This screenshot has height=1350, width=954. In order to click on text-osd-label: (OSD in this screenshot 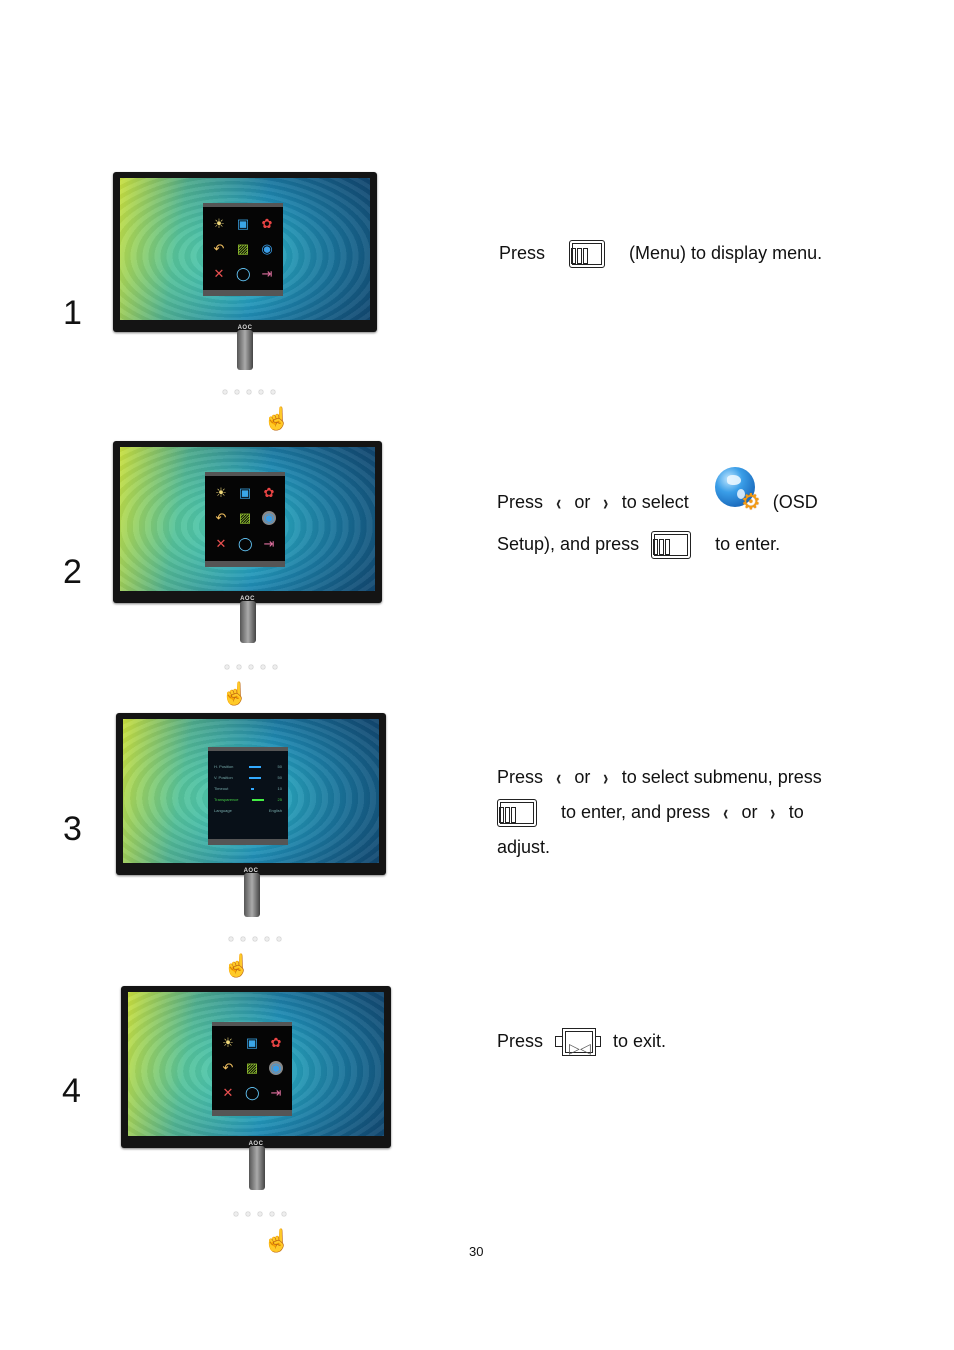, I will do `click(795, 501)`.